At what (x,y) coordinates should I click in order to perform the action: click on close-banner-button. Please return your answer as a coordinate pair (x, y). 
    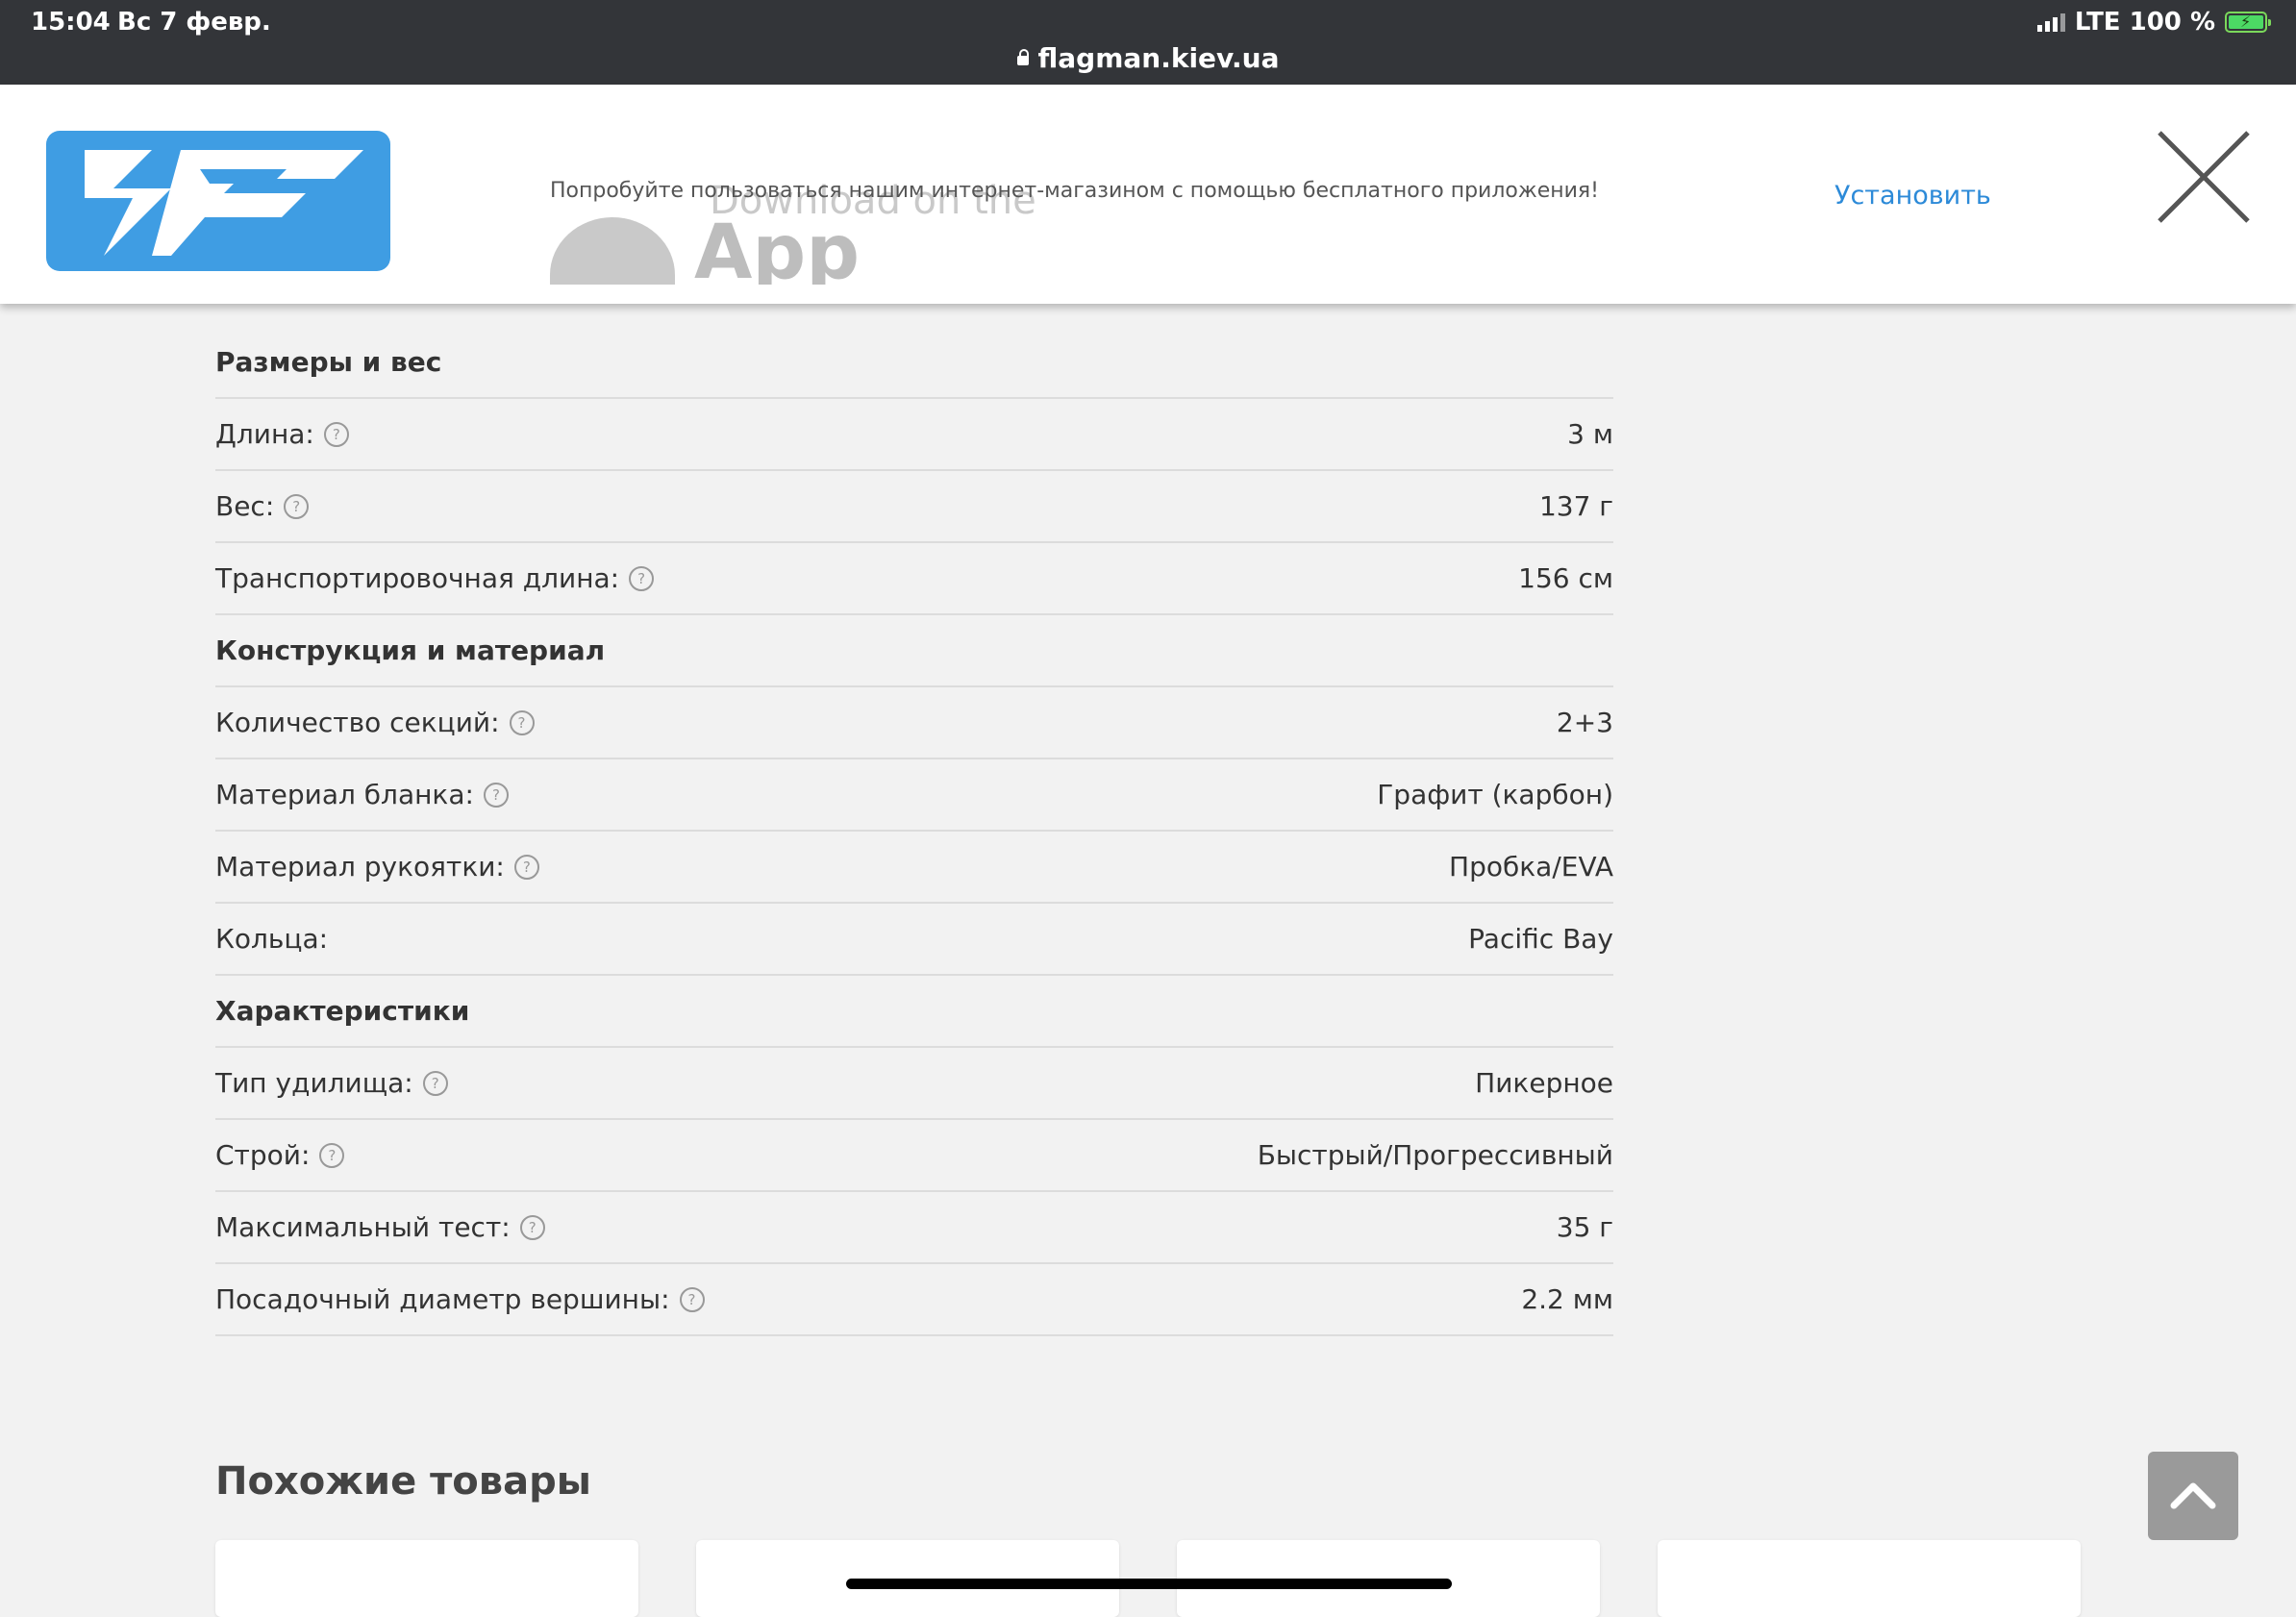
    Looking at the image, I should click on (2204, 177).